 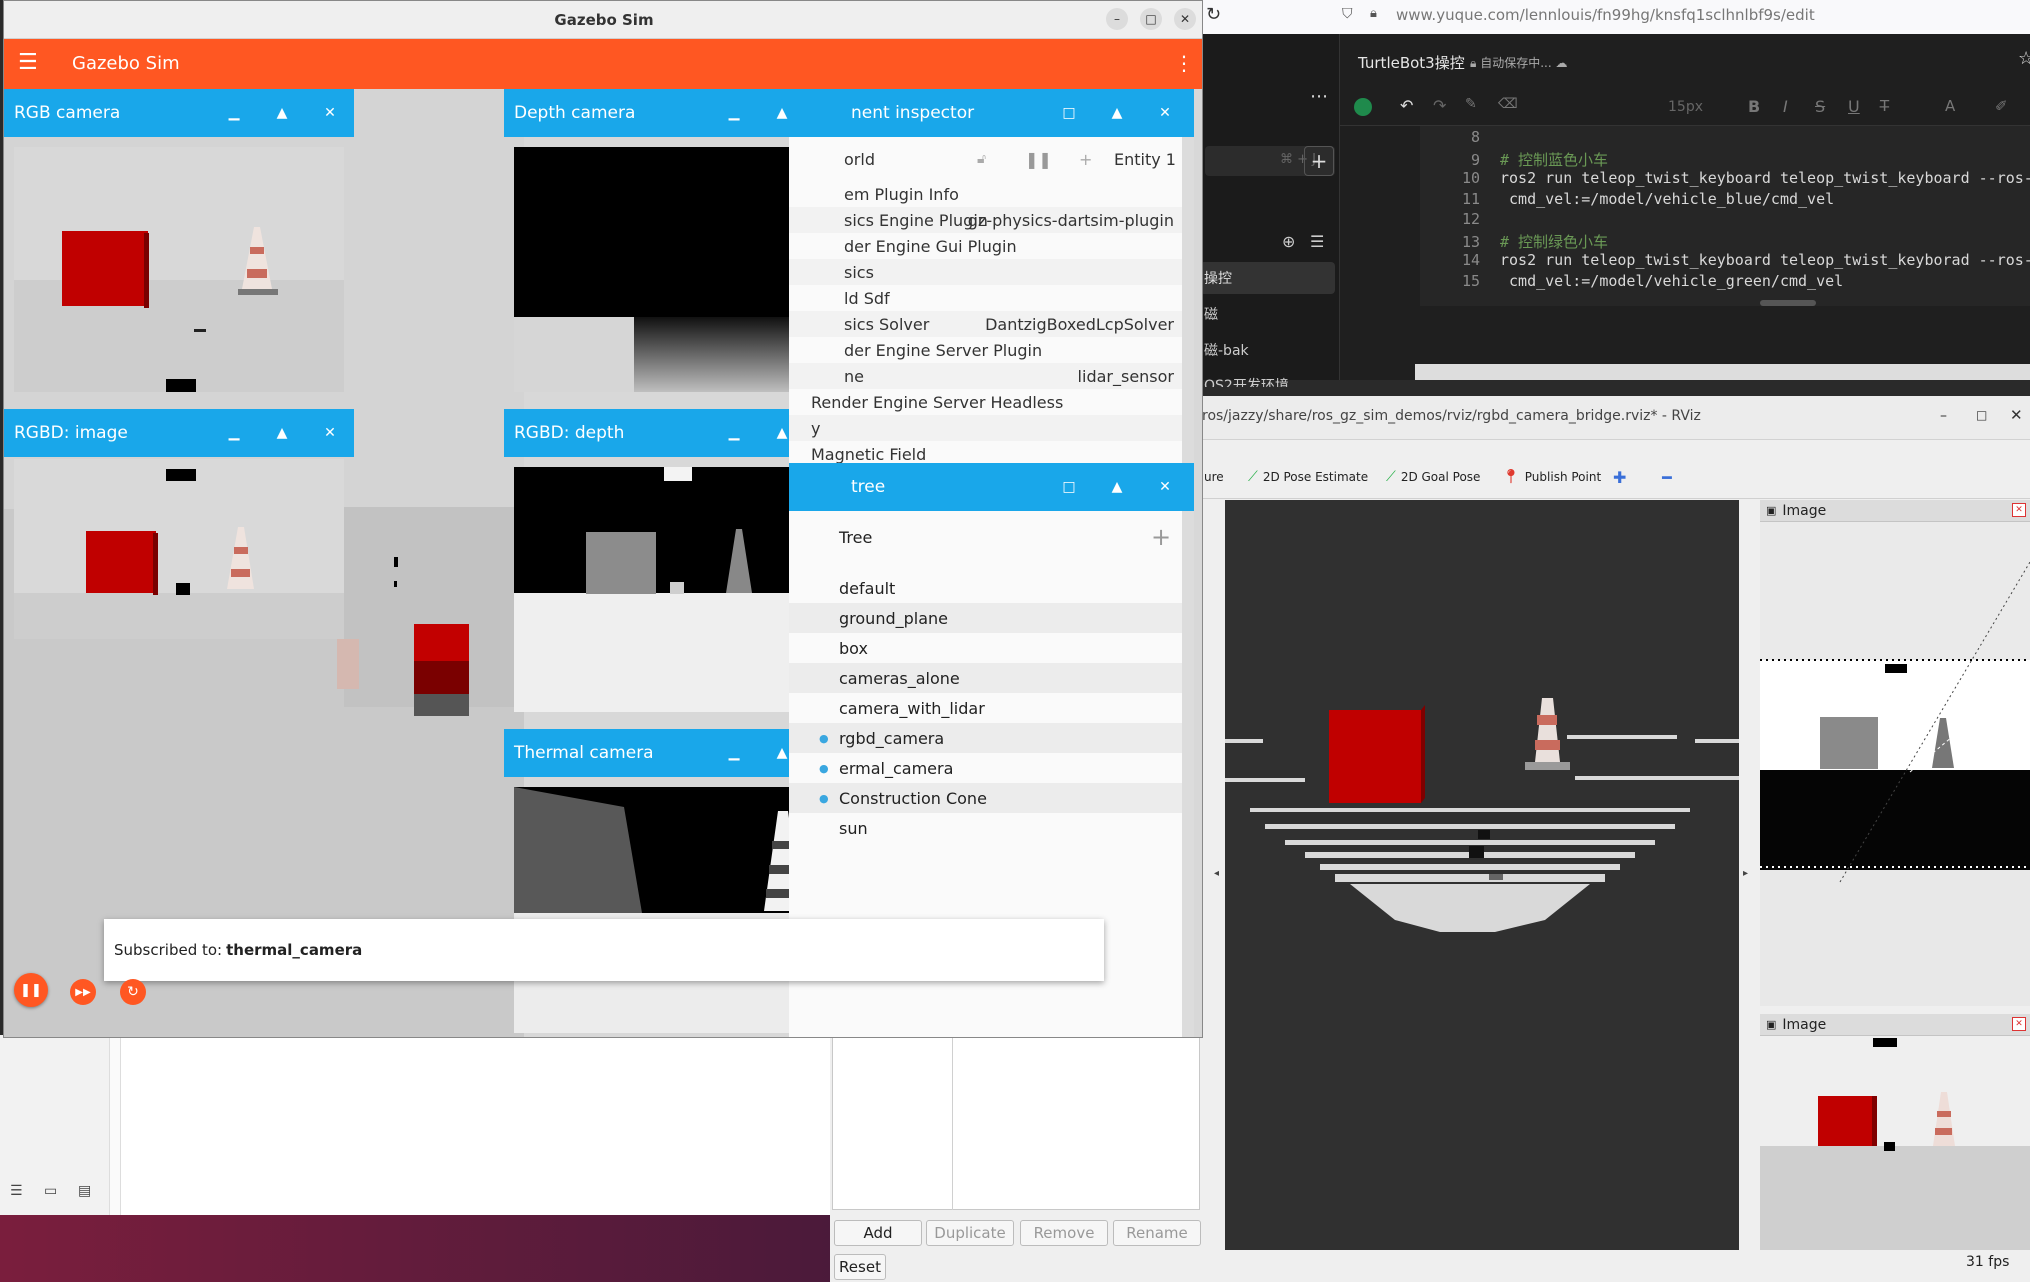 What do you see at coordinates (50, 1191) in the screenshot?
I see `comment-icon: ▭` at bounding box center [50, 1191].